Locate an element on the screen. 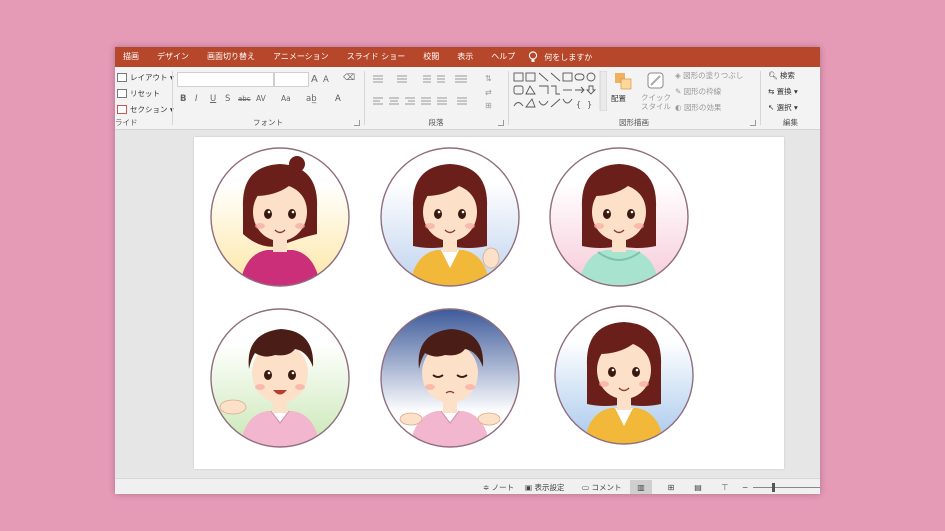 The image size is (945, 531). replace-button: ⇆ 置換 ▾ is located at coordinates (783, 91).